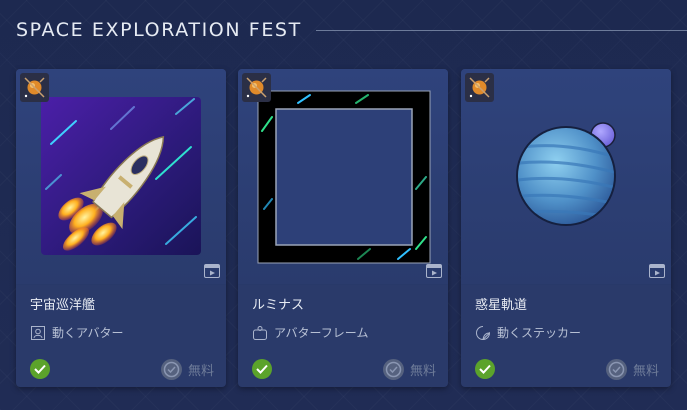  What do you see at coordinates (501, 305) in the screenshot?
I see `item-name: 惑星軌道` at bounding box center [501, 305].